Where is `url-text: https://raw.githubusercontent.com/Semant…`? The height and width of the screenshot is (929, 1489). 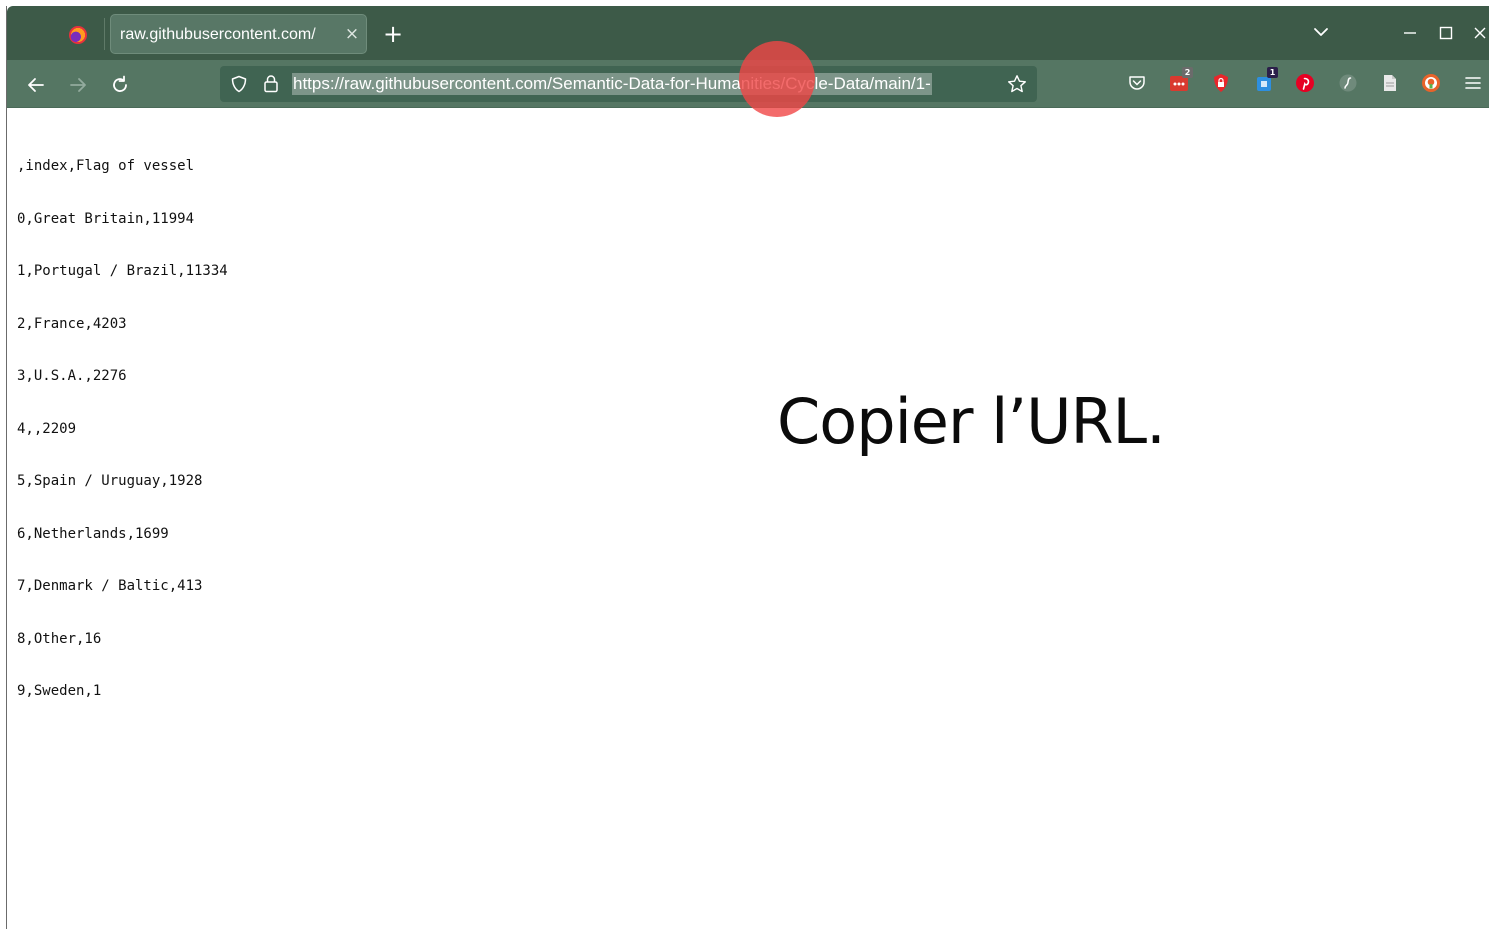
url-text: https://raw.githubusercontent.com/Semant… is located at coordinates (612, 84).